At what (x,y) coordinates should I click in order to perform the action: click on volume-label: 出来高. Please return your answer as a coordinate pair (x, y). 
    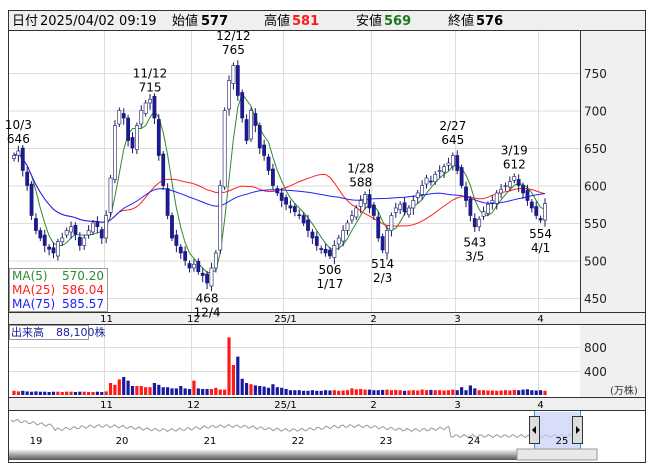
    Looking at the image, I should click on (27, 332).